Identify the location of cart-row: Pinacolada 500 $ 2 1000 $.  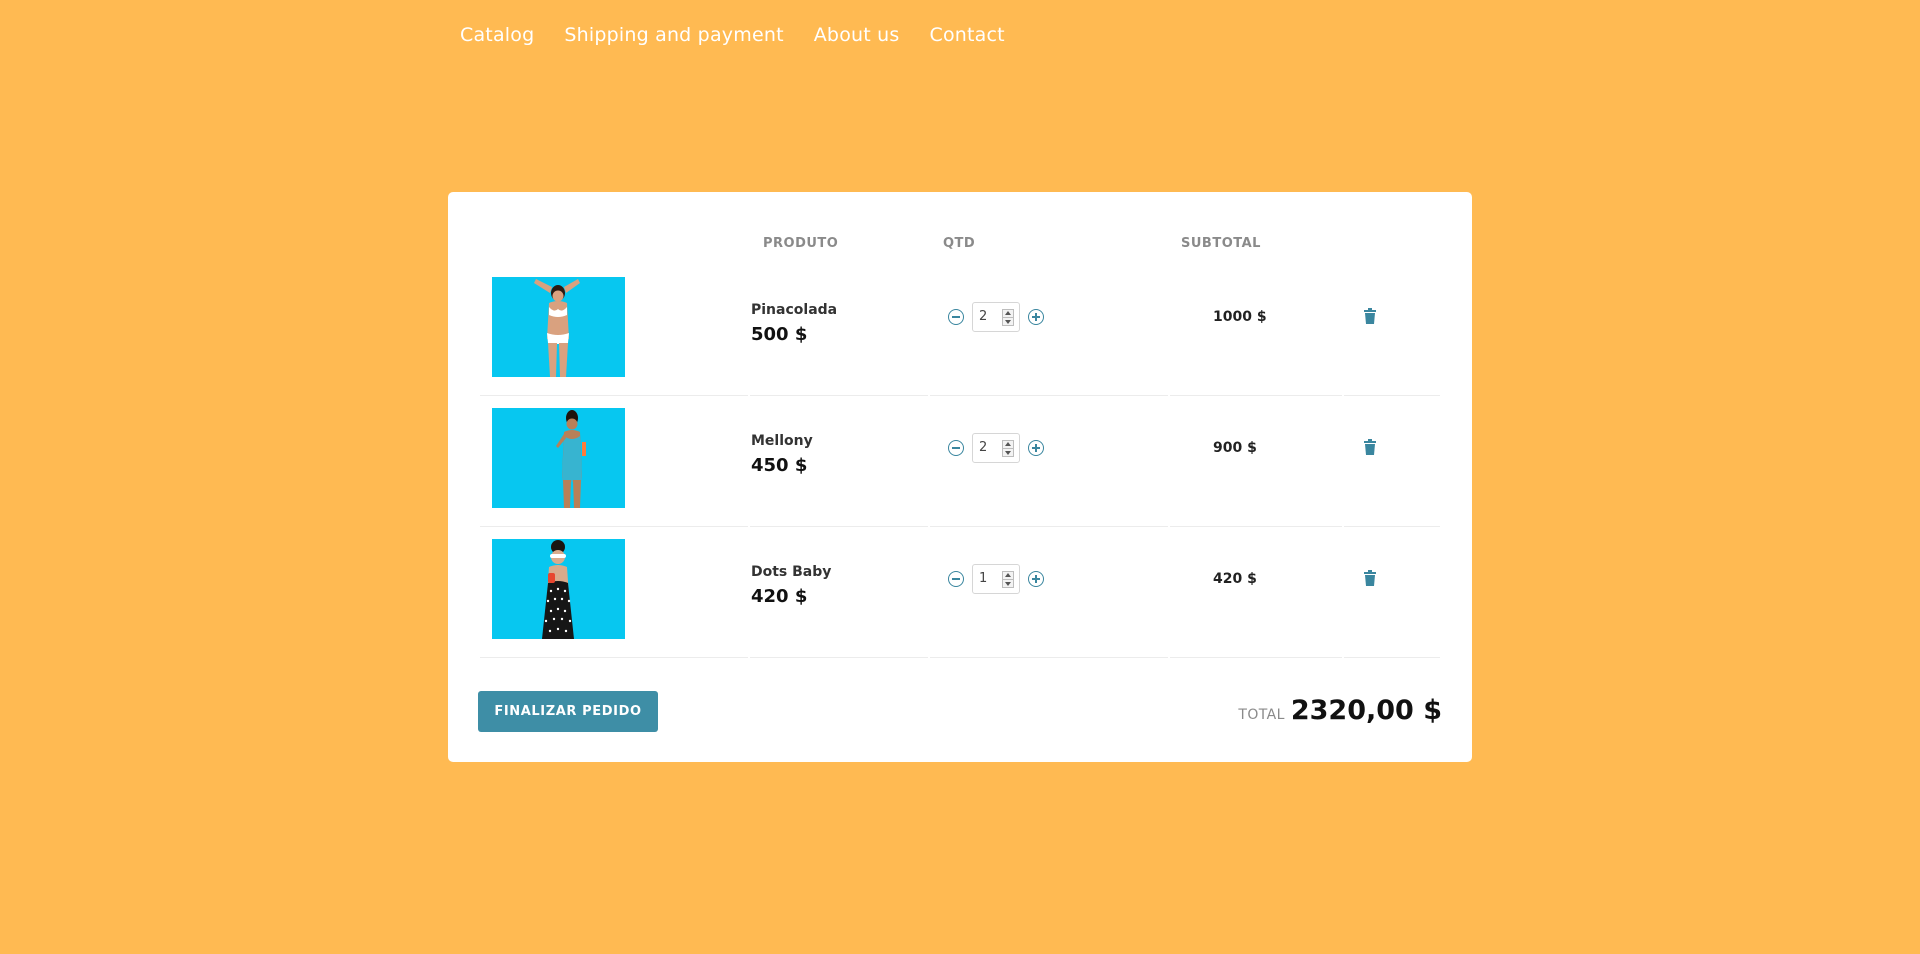
(960, 330).